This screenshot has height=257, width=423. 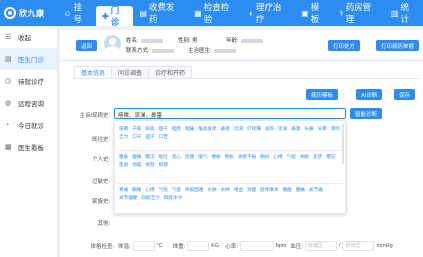 What do you see at coordinates (269, 190) in the screenshot?
I see `suggestion-tag: 肢体麻木` at bounding box center [269, 190].